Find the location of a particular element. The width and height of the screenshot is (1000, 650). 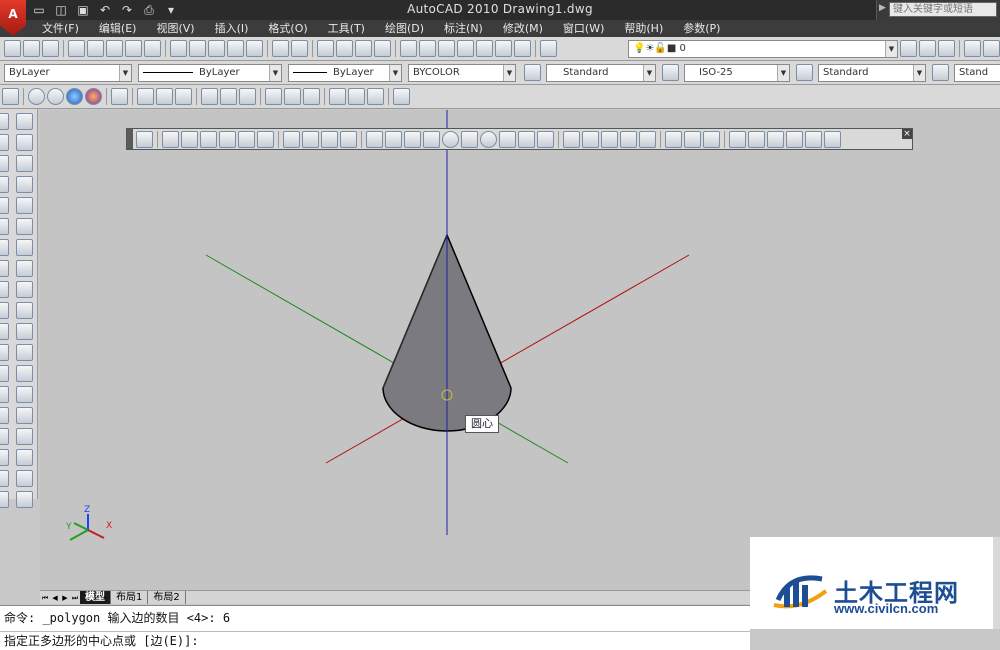

menu-view: 视图(V) is located at coordinates (175, 28).